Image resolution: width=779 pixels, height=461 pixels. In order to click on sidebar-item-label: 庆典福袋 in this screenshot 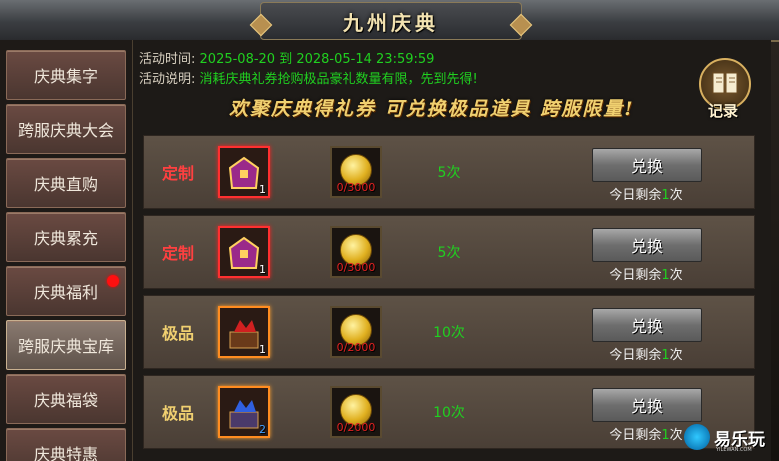, I will do `click(65, 400)`.